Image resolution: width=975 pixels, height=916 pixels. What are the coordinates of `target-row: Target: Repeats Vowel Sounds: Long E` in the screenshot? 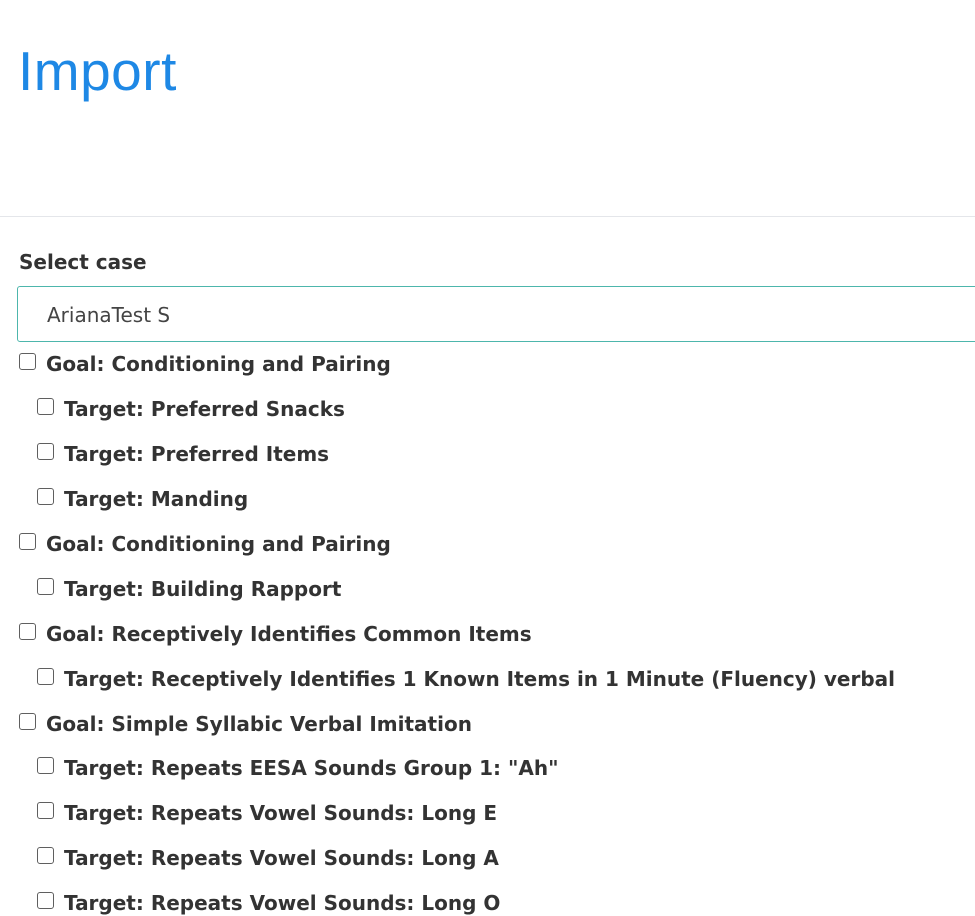 It's located at (487, 813).